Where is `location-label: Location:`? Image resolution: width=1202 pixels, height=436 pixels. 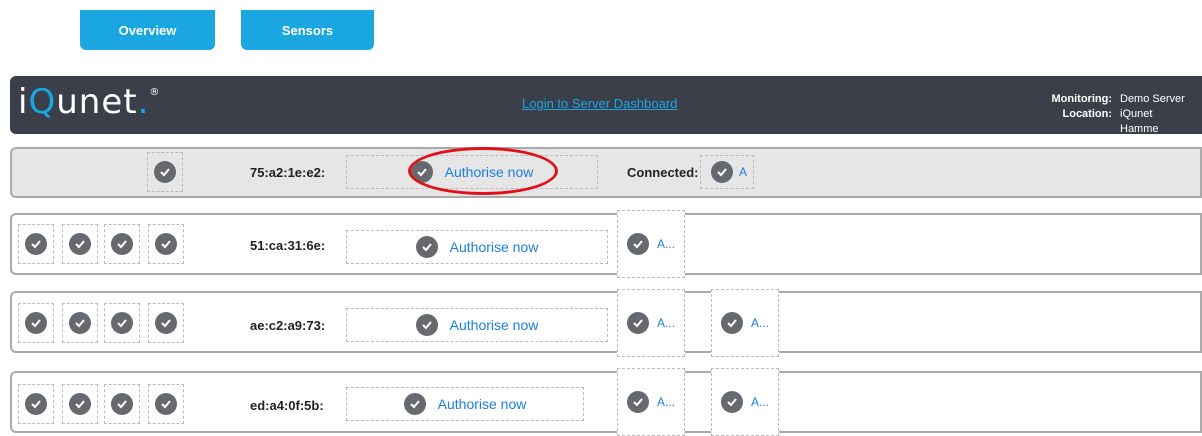 location-label: Location: is located at coordinates (1087, 114).